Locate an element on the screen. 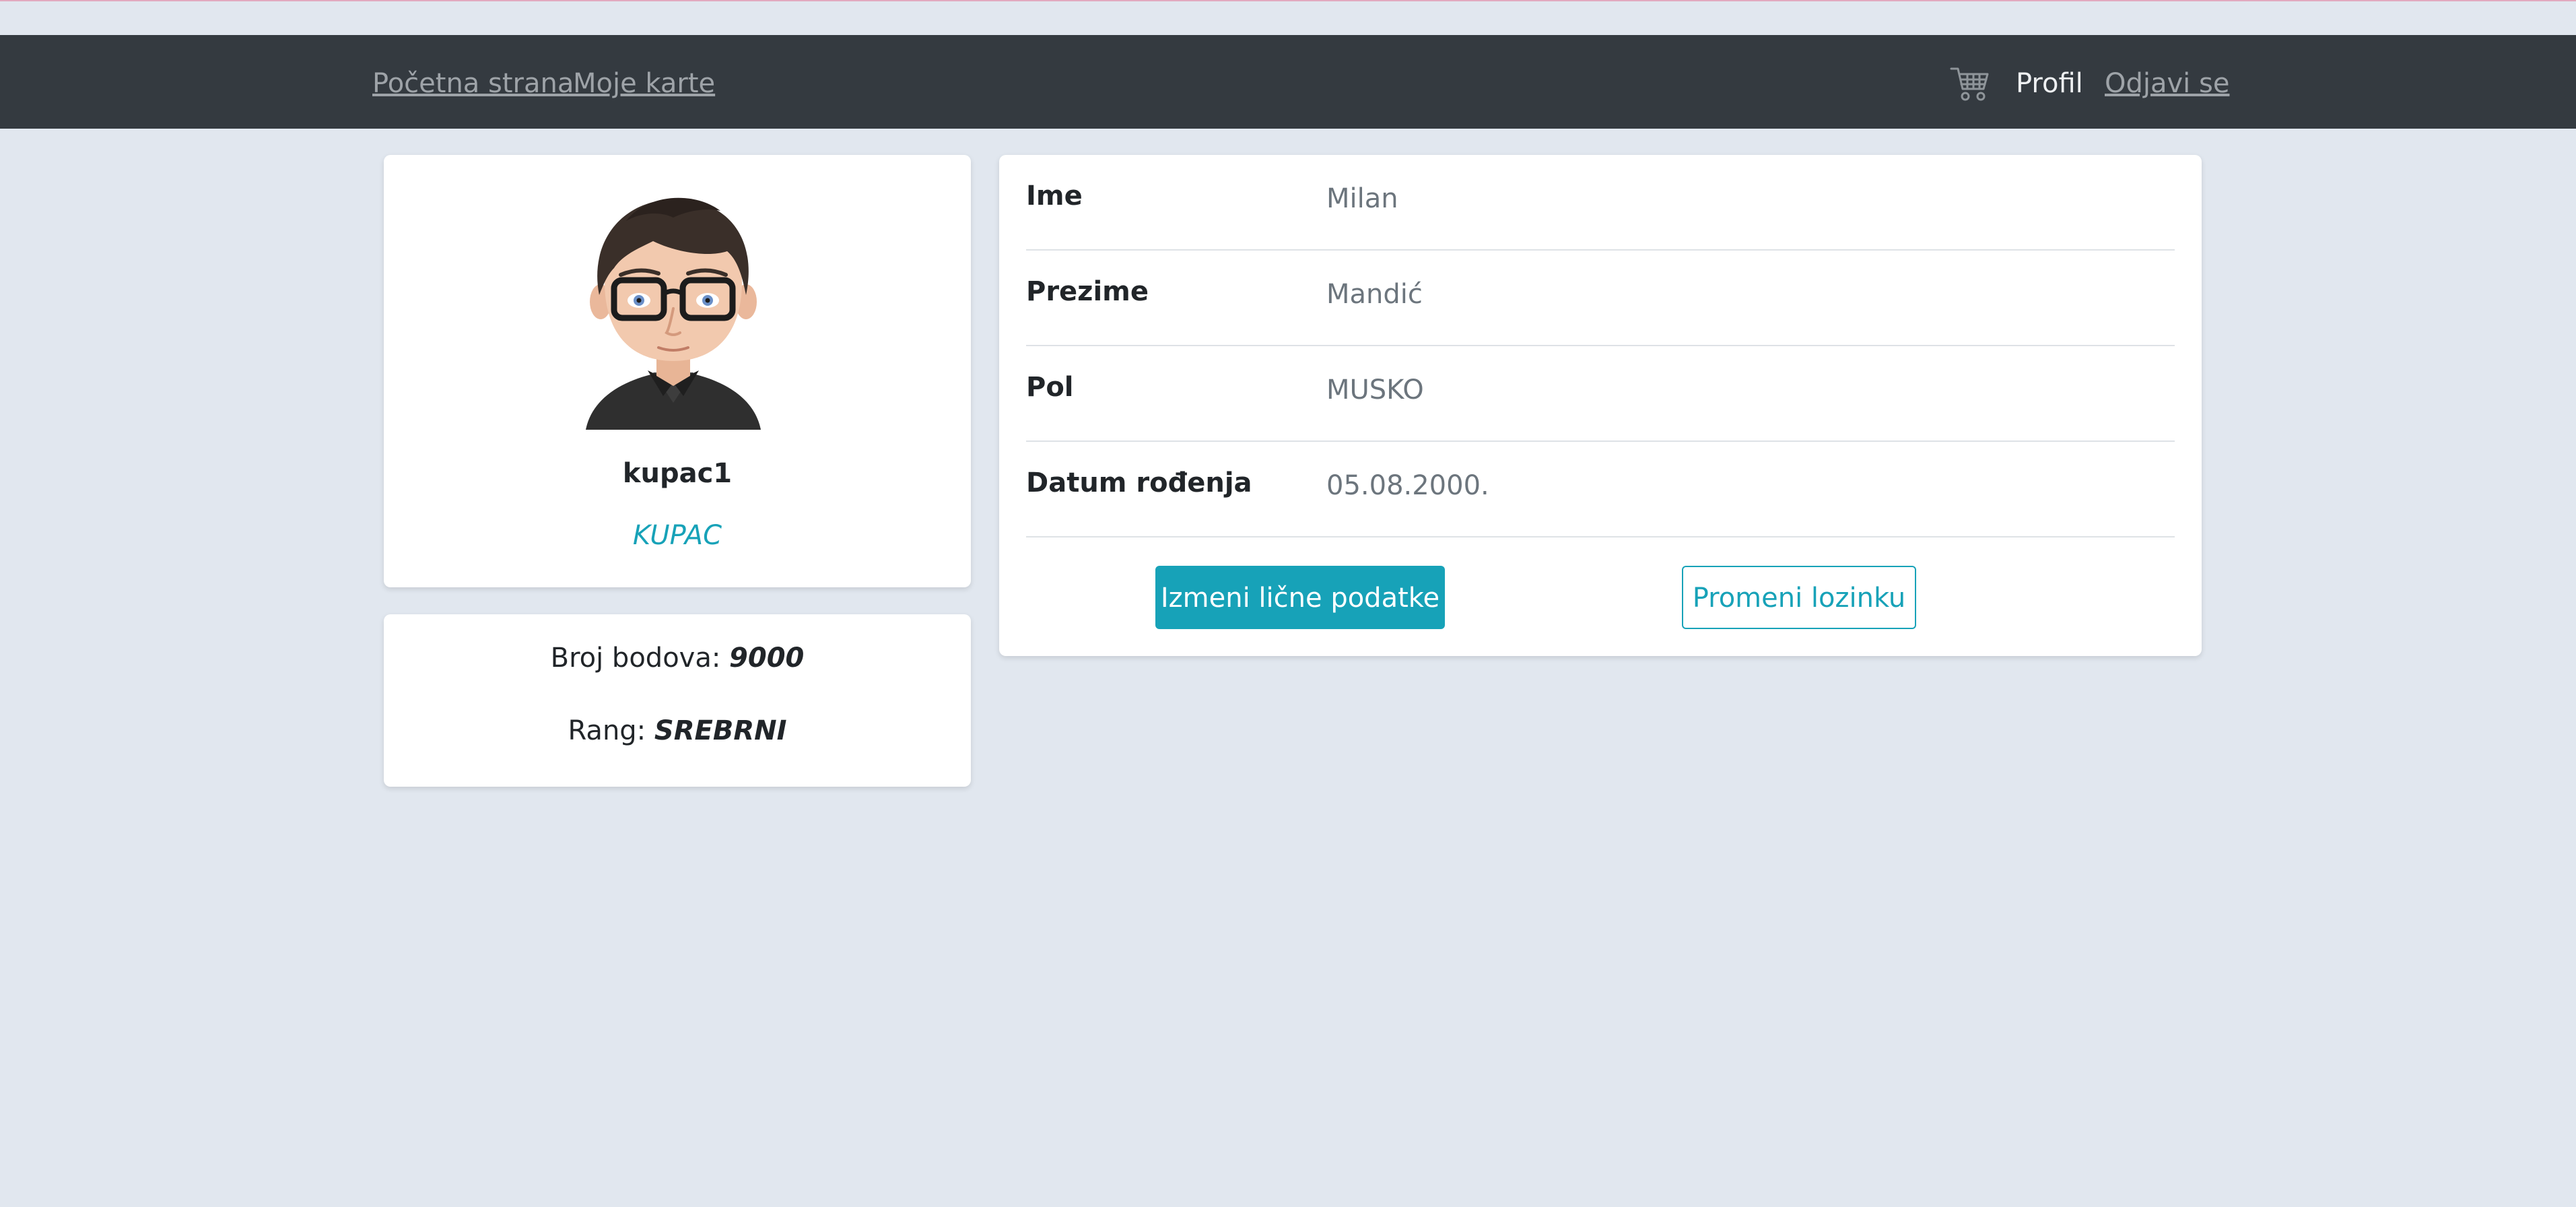 The width and height of the screenshot is (2576, 1207). detail-label: Prezime is located at coordinates (1087, 291).